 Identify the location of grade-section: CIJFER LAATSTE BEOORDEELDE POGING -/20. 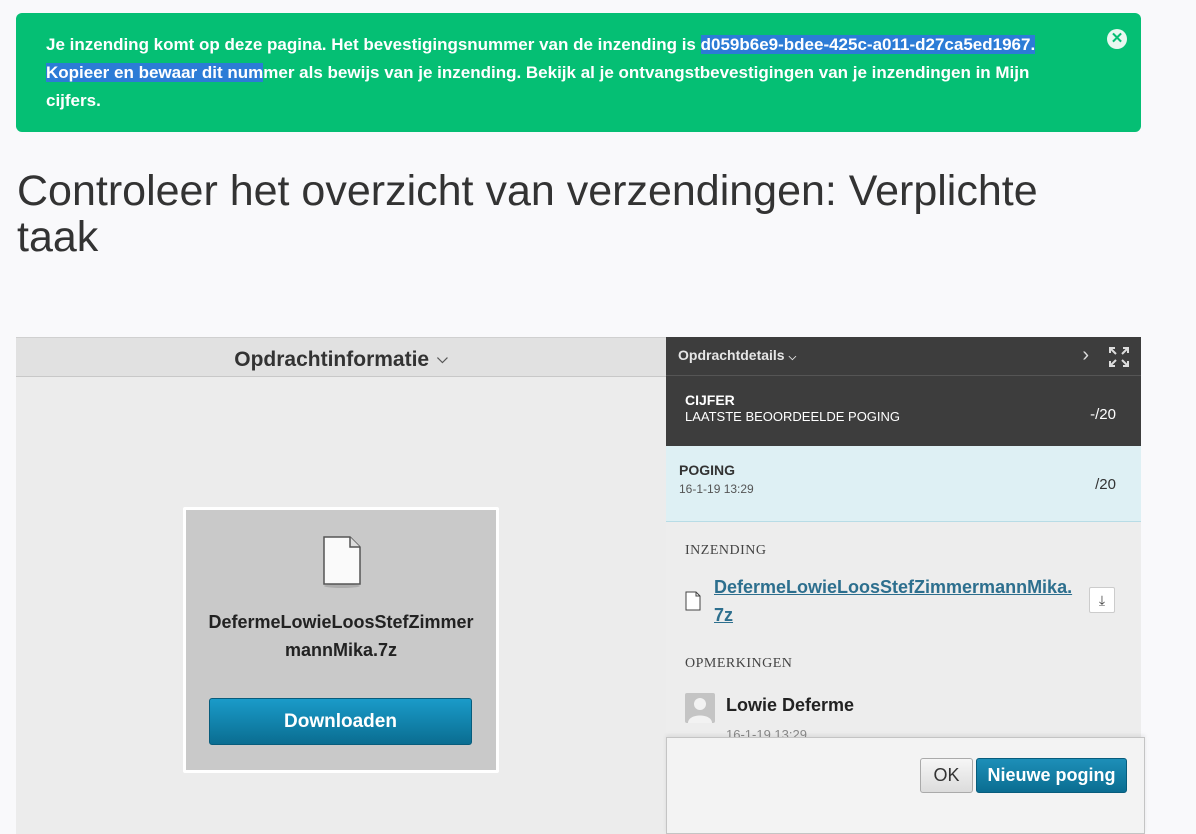
(903, 411).